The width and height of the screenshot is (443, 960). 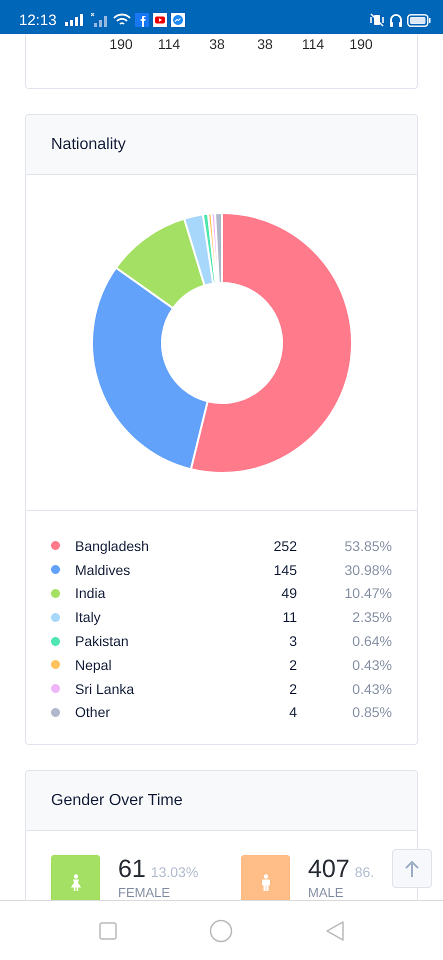 What do you see at coordinates (419, 20) in the screenshot?
I see `battery-icon` at bounding box center [419, 20].